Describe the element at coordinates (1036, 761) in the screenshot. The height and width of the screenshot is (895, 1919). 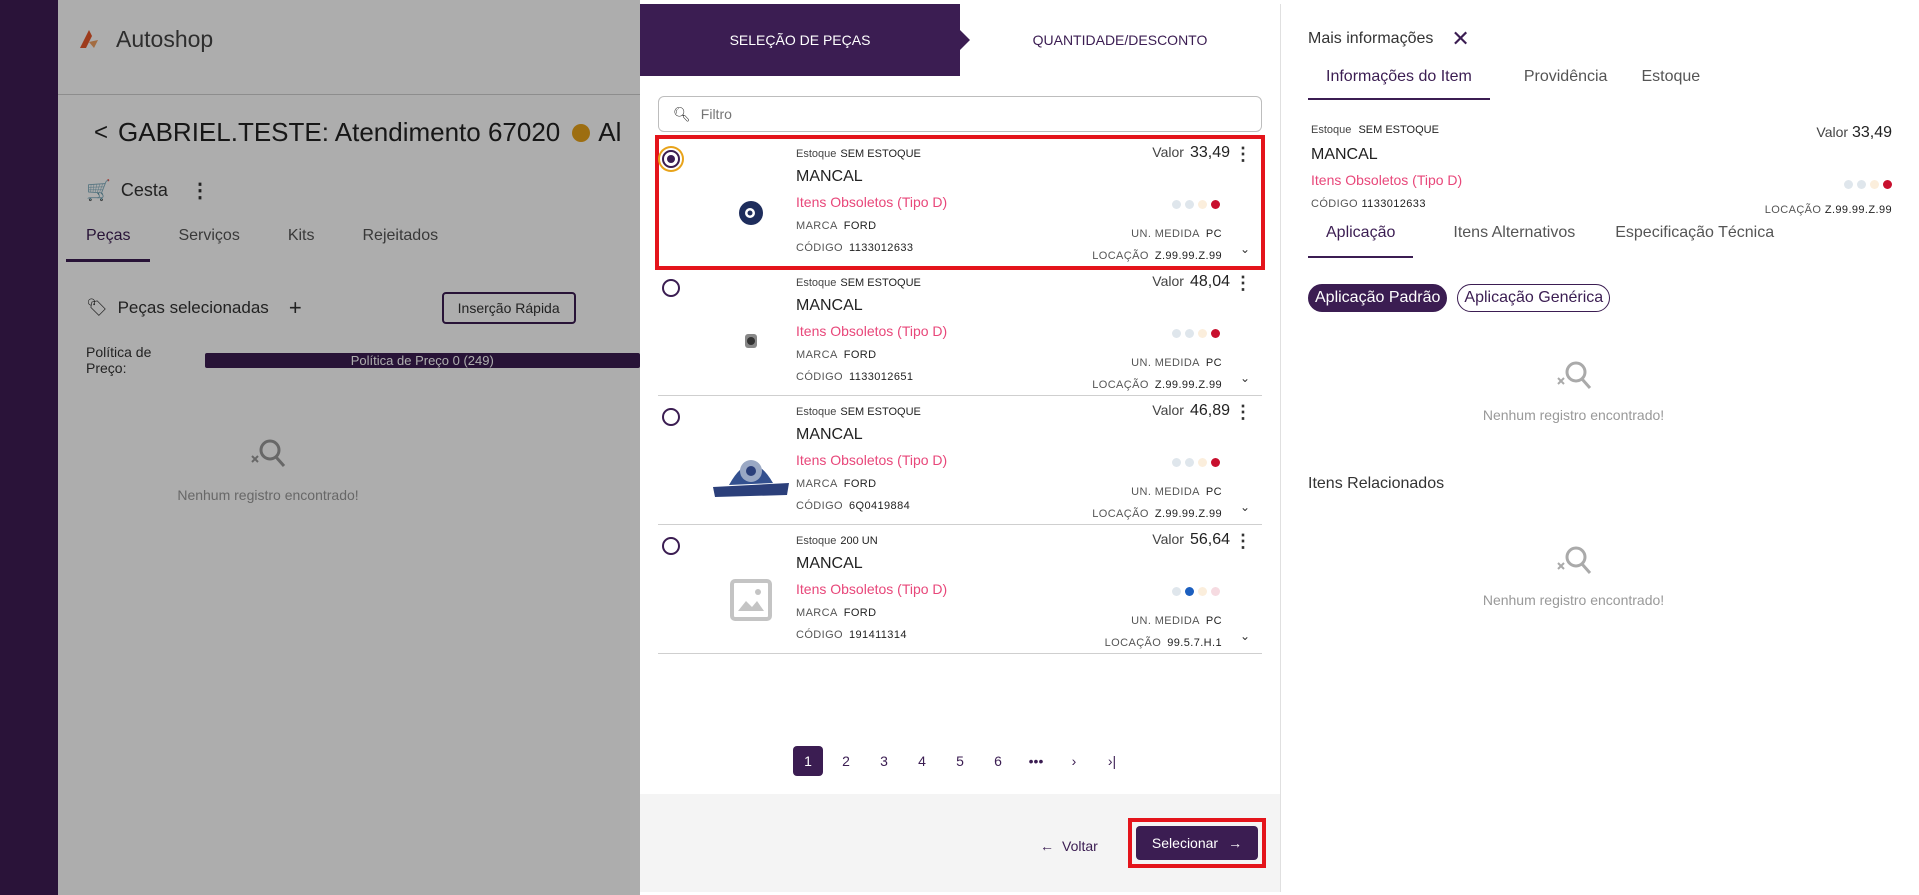
I see `page-ellipsis: •••` at that location.